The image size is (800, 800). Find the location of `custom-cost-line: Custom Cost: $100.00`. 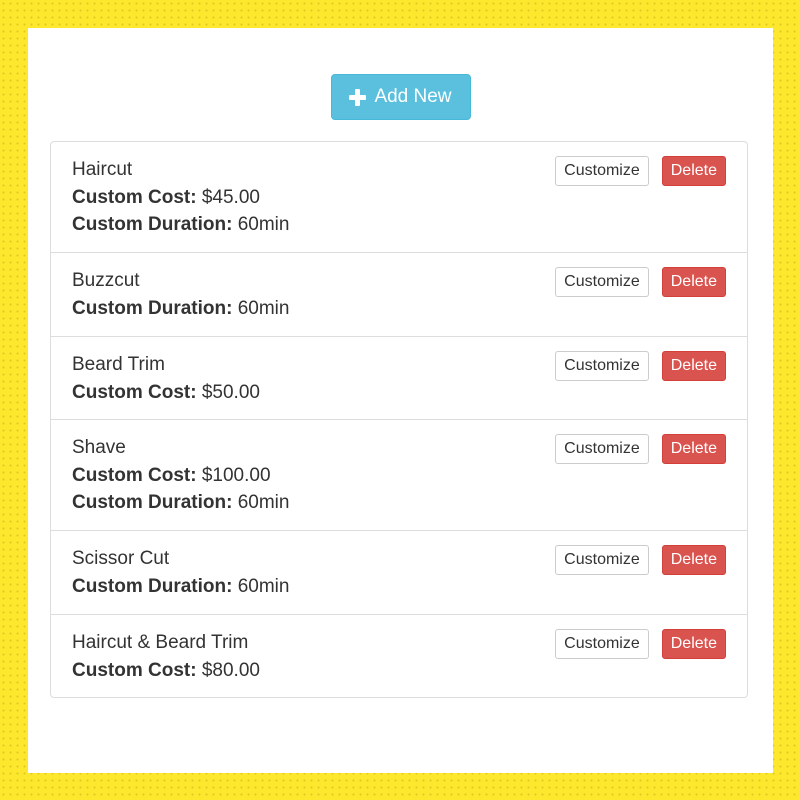

custom-cost-line: Custom Cost: $100.00 is located at coordinates (399, 479).